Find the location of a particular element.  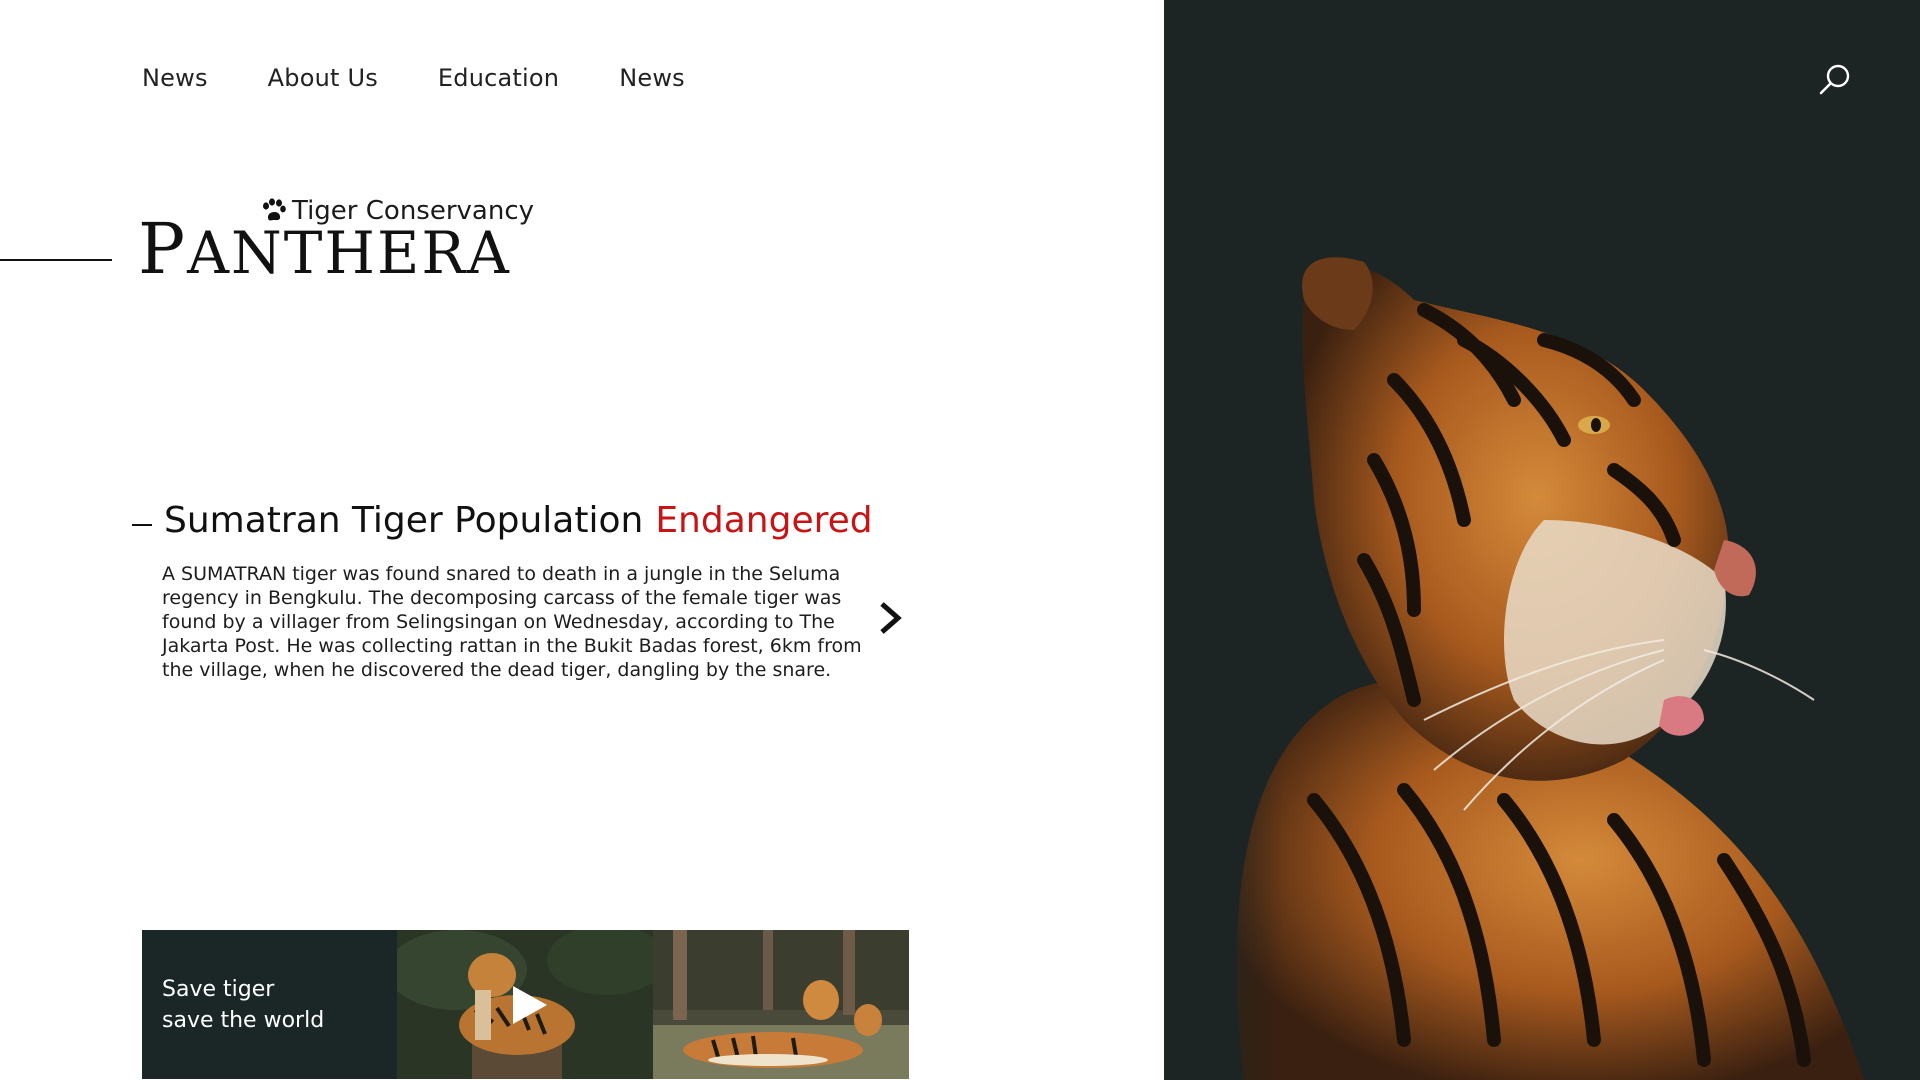

headline-dash is located at coordinates (142, 524).